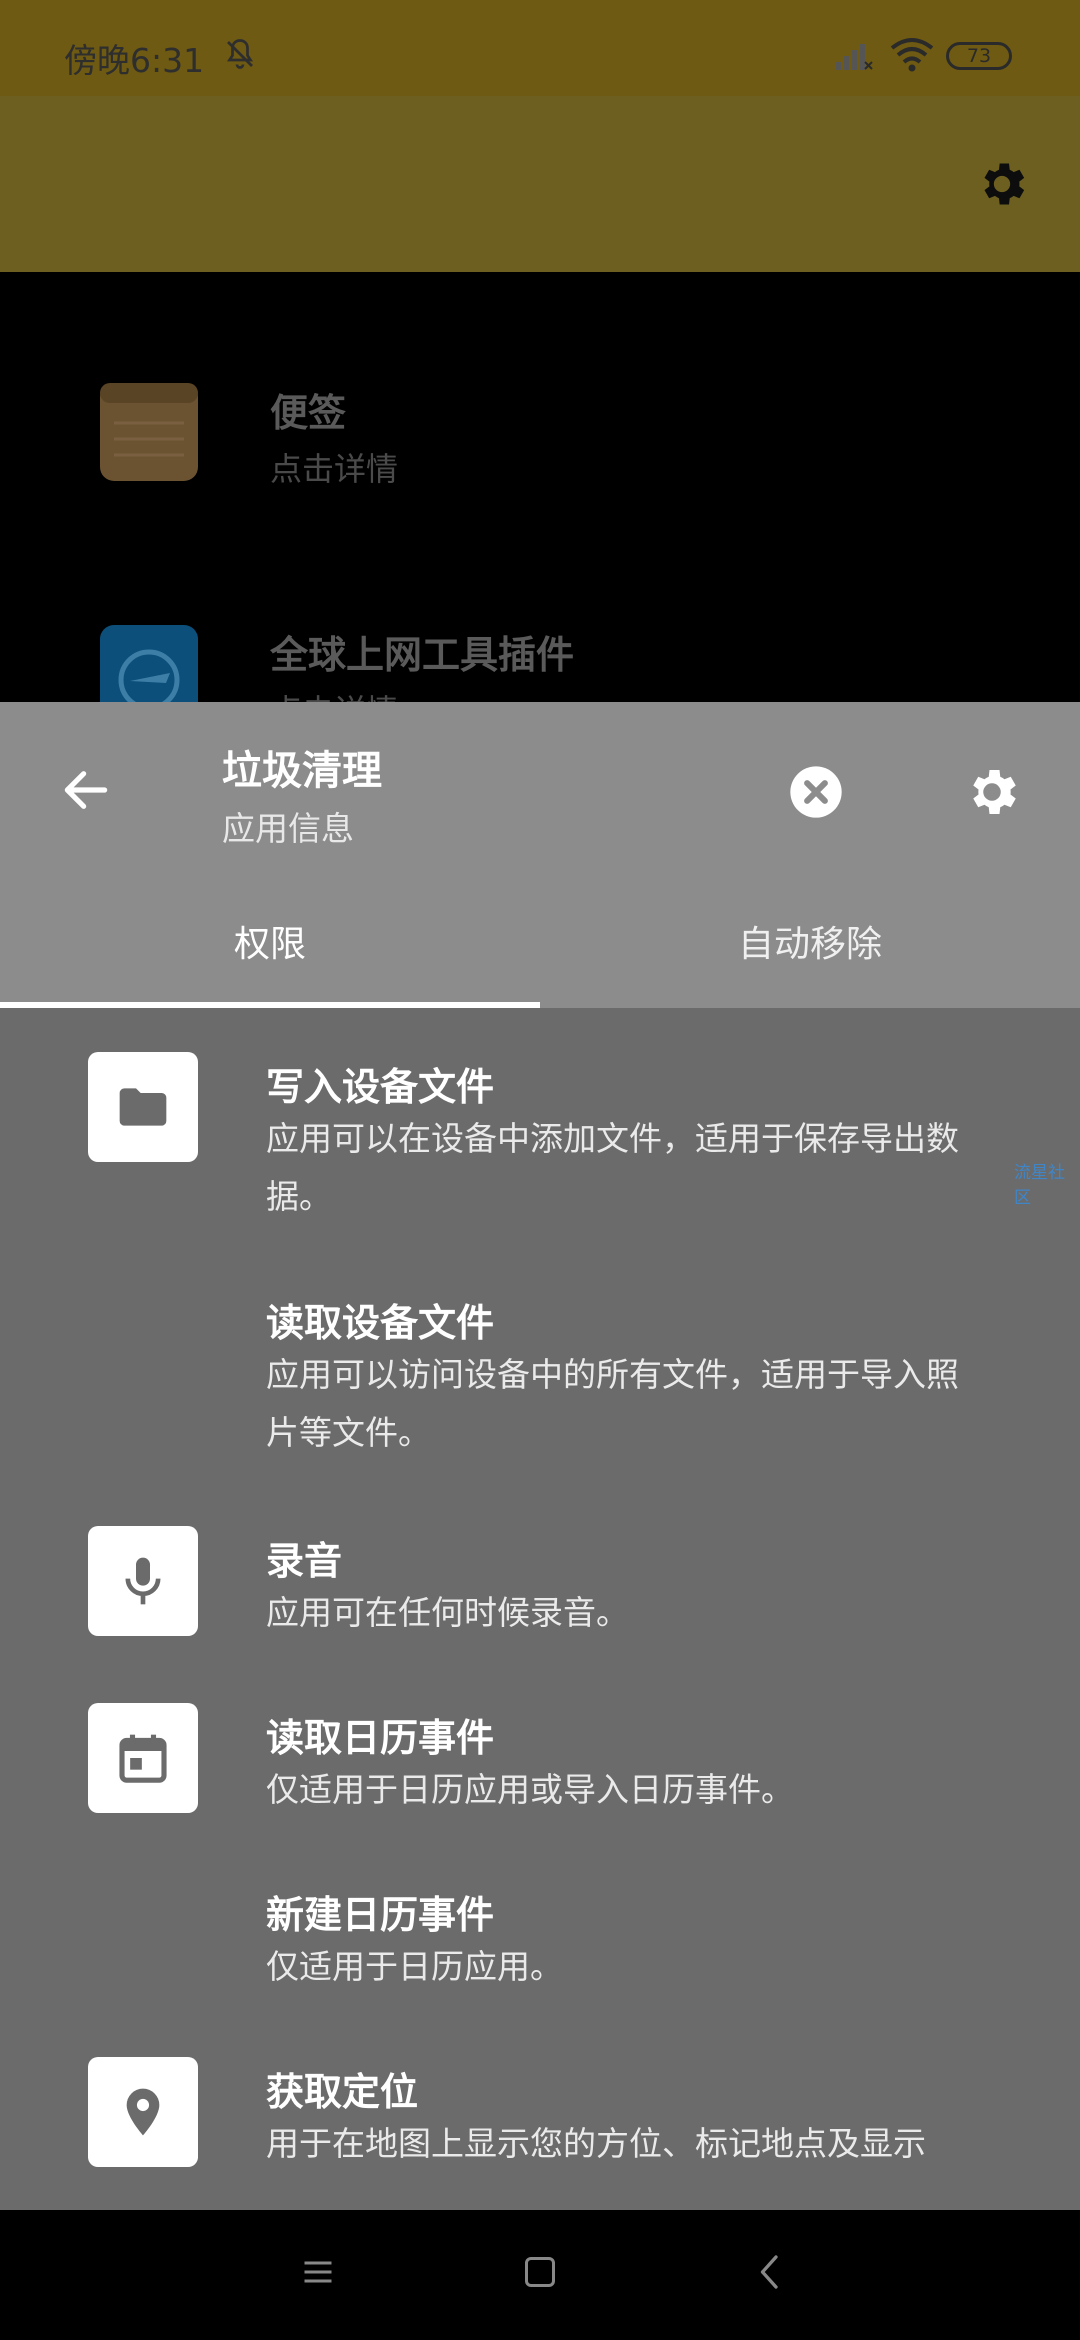 This screenshot has height=2340, width=1080. What do you see at coordinates (530, 1789) in the screenshot?
I see `permission-description: 仅适用于日历应用或导入日历事件。` at bounding box center [530, 1789].